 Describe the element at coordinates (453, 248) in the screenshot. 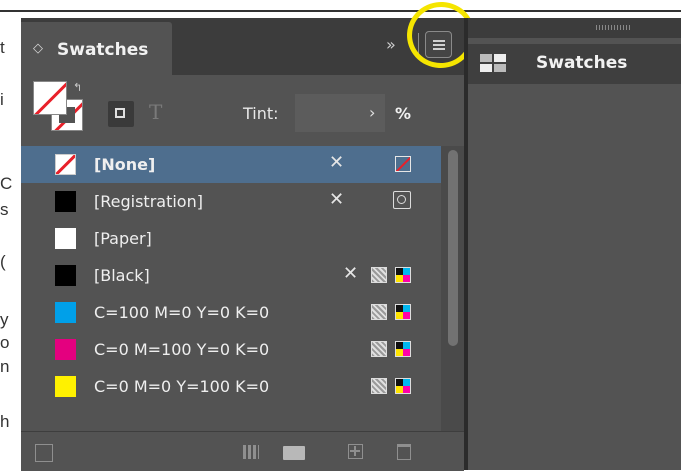

I see `scrollbar-thumb` at that location.